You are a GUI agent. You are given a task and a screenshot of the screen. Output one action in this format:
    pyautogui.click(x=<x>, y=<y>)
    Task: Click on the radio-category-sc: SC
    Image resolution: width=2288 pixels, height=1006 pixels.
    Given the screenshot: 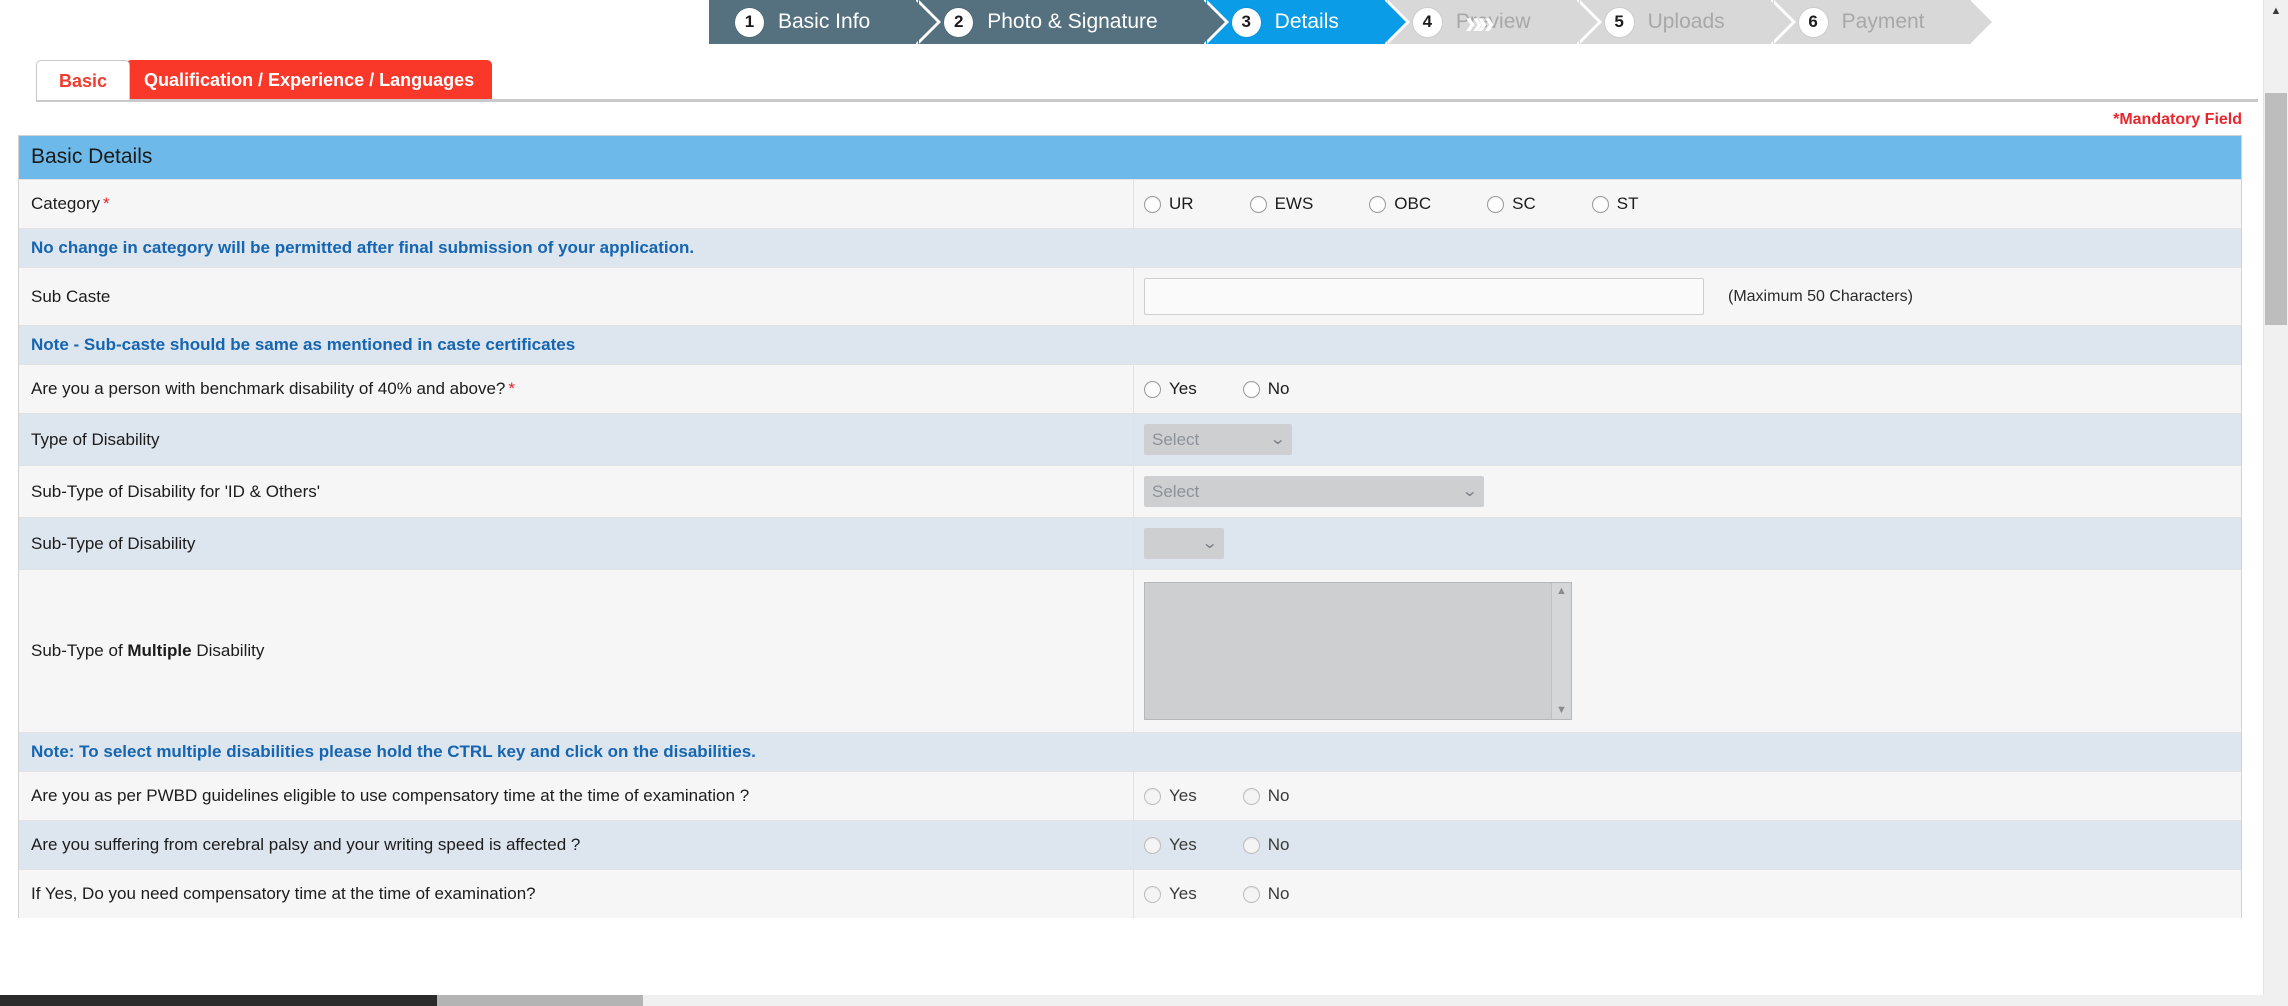 What is the action you would take?
    pyautogui.click(x=1511, y=204)
    